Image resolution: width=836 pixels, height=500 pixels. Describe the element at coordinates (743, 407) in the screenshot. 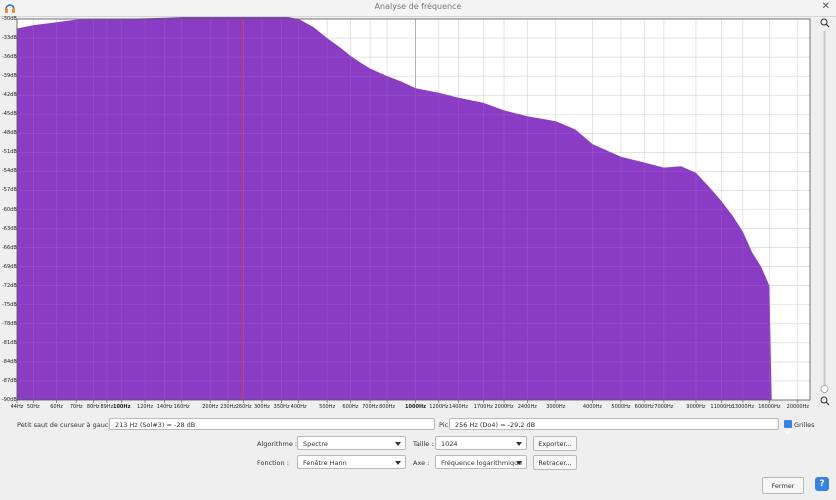

I see `x-tick-label: 13000Hz` at that location.